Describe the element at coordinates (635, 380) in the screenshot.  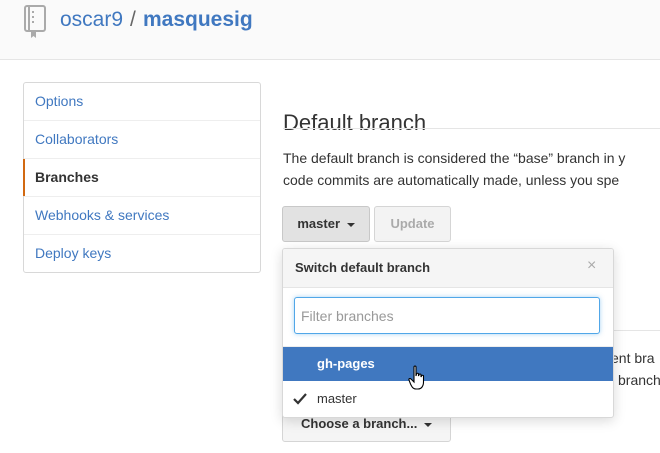
I see `obscured-line-2: l branch` at that location.